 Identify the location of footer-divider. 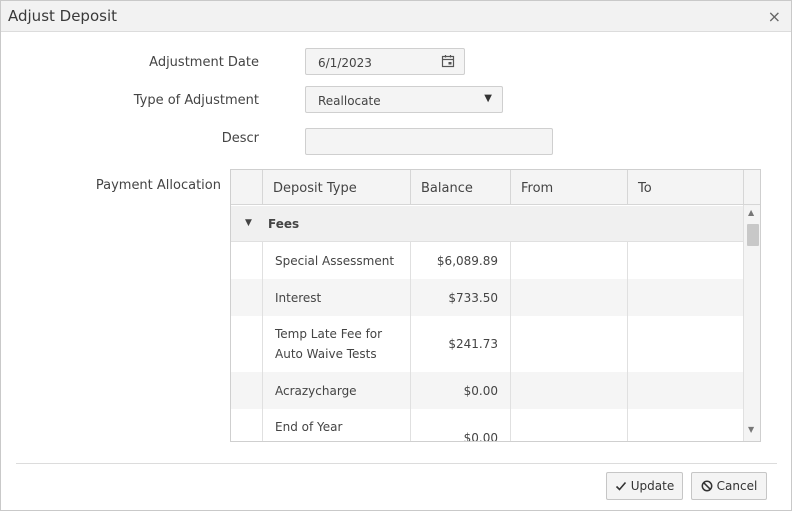
(396, 463).